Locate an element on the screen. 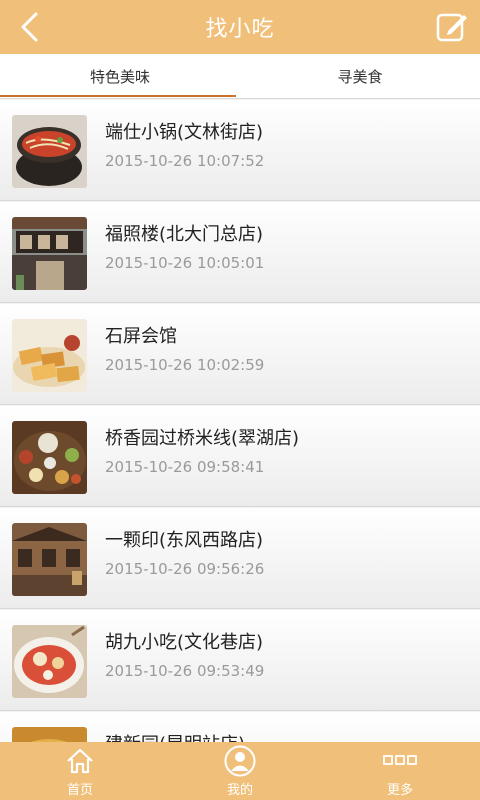  nav-home: 首页 is located at coordinates (80, 771).